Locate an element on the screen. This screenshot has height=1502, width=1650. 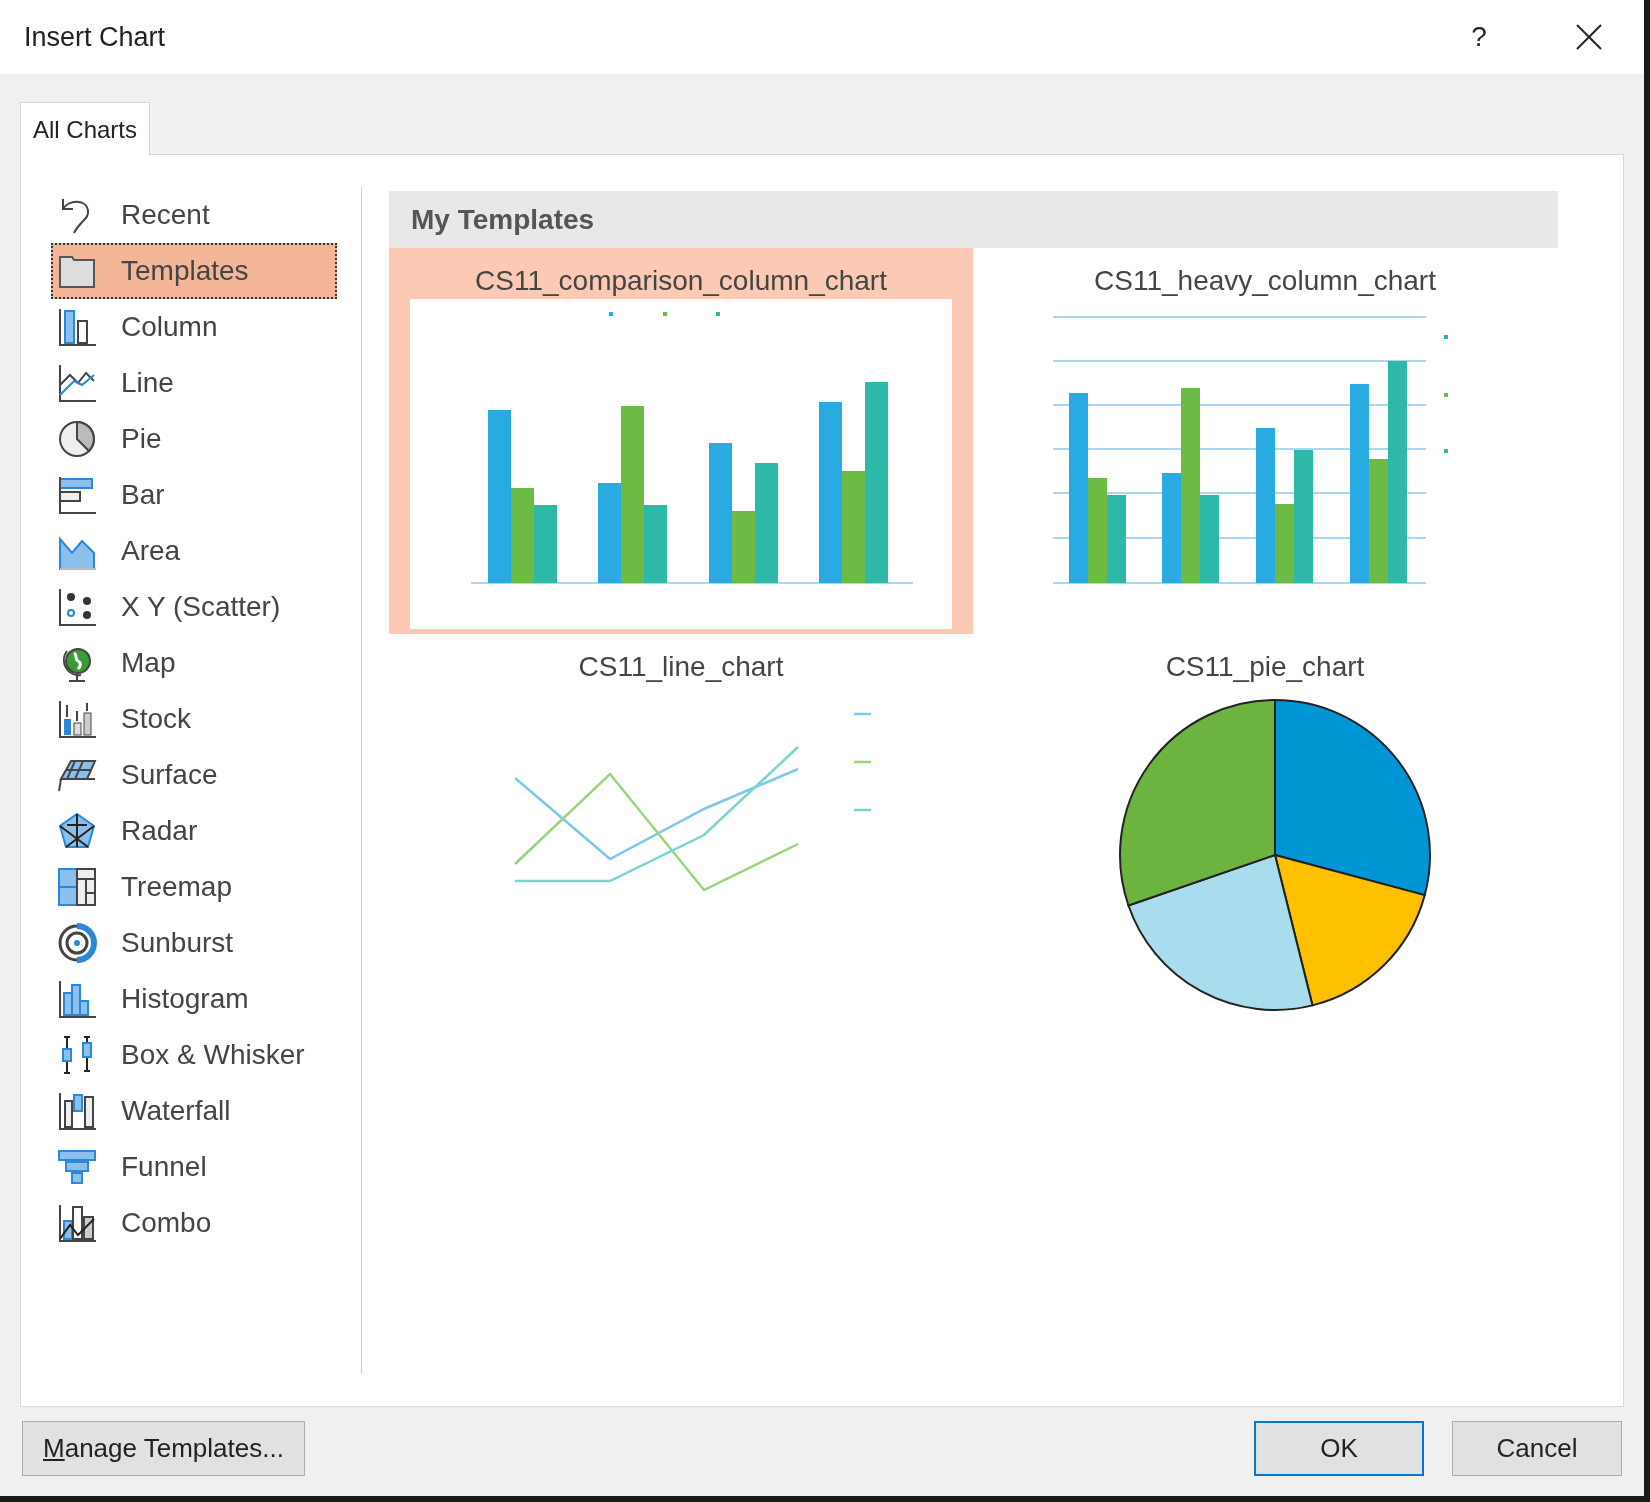
chart-type-item: Combo is located at coordinates (194, 1223).